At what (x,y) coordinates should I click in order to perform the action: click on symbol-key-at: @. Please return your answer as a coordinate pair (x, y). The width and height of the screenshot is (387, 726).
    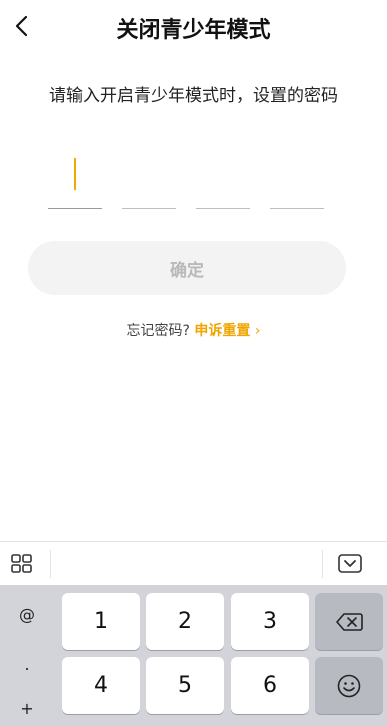
    Looking at the image, I should click on (27, 614).